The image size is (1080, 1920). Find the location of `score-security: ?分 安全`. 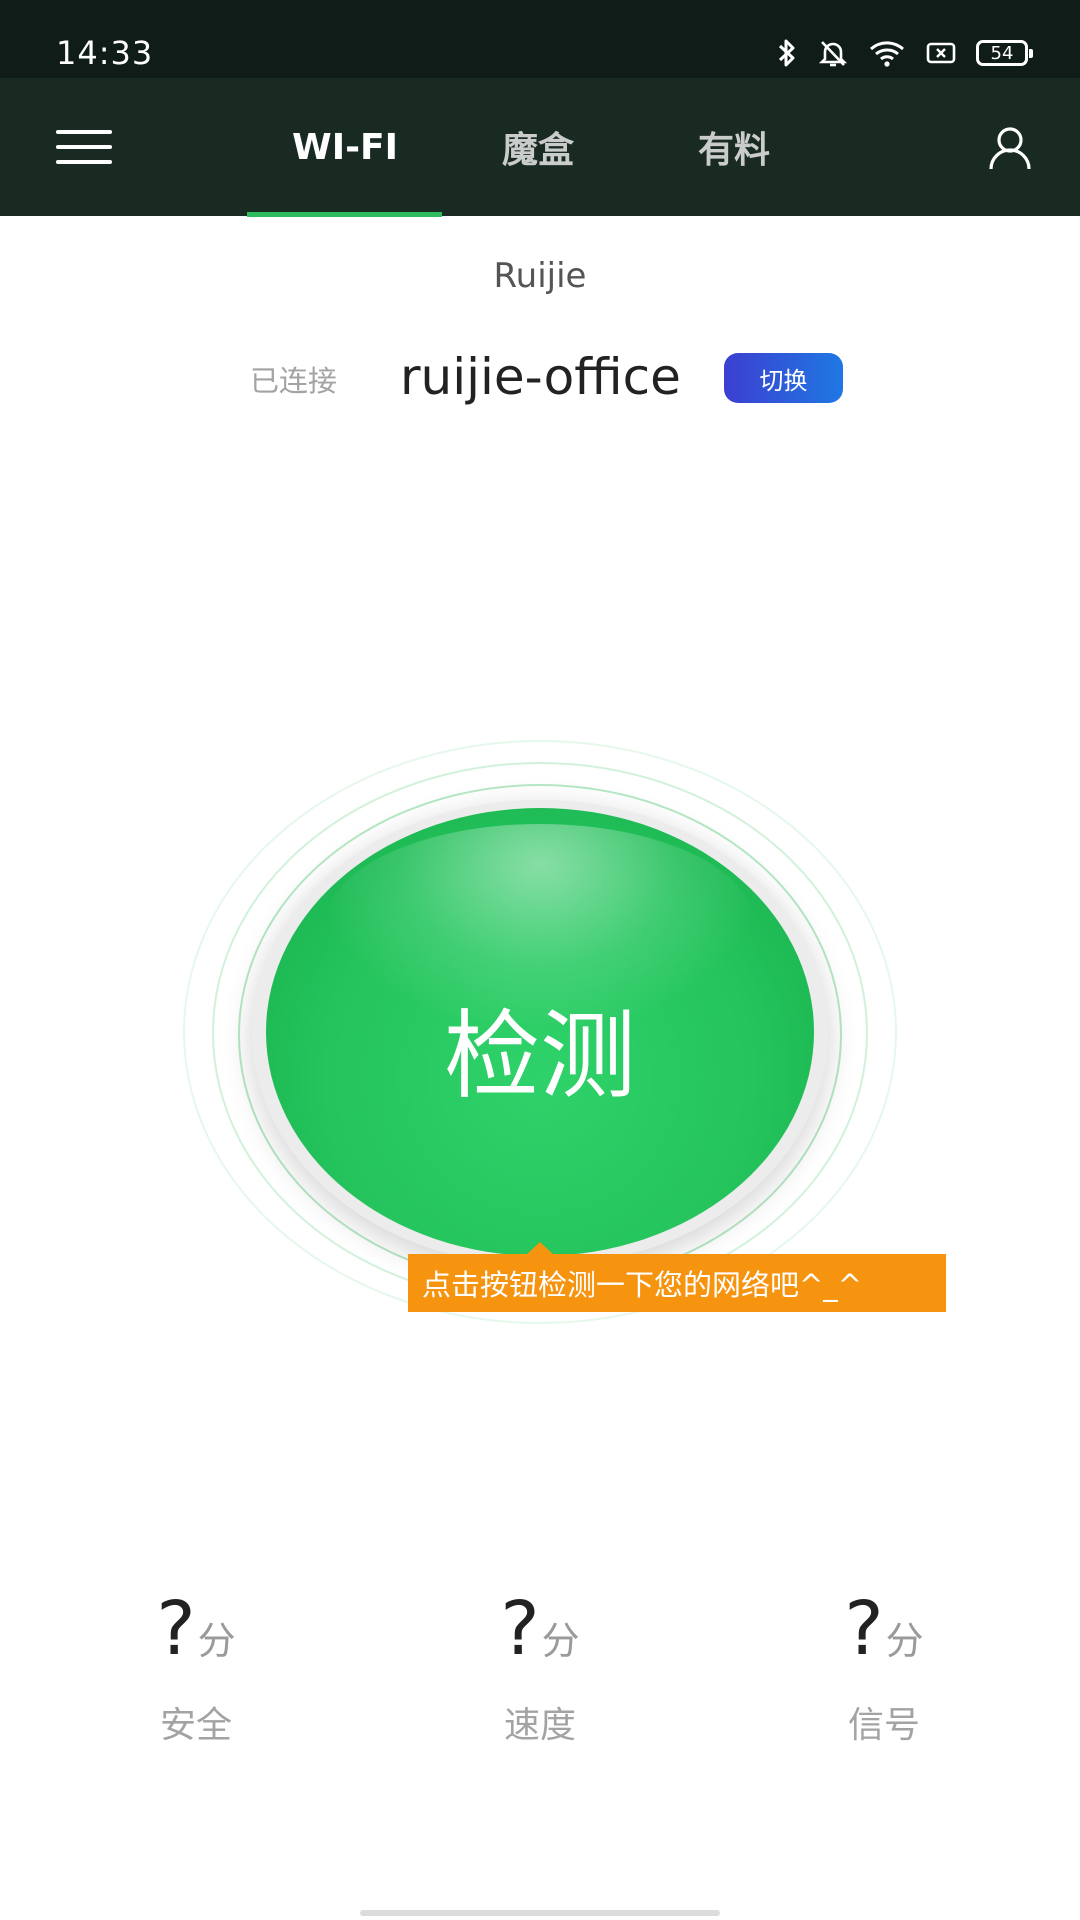

score-security: ?分 安全 is located at coordinates (196, 1669).